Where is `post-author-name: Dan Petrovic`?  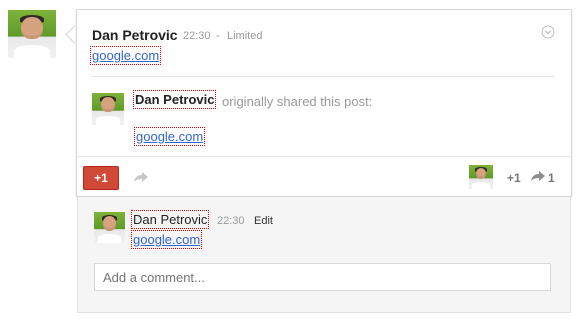
post-author-name: Dan Petrovic is located at coordinates (135, 35).